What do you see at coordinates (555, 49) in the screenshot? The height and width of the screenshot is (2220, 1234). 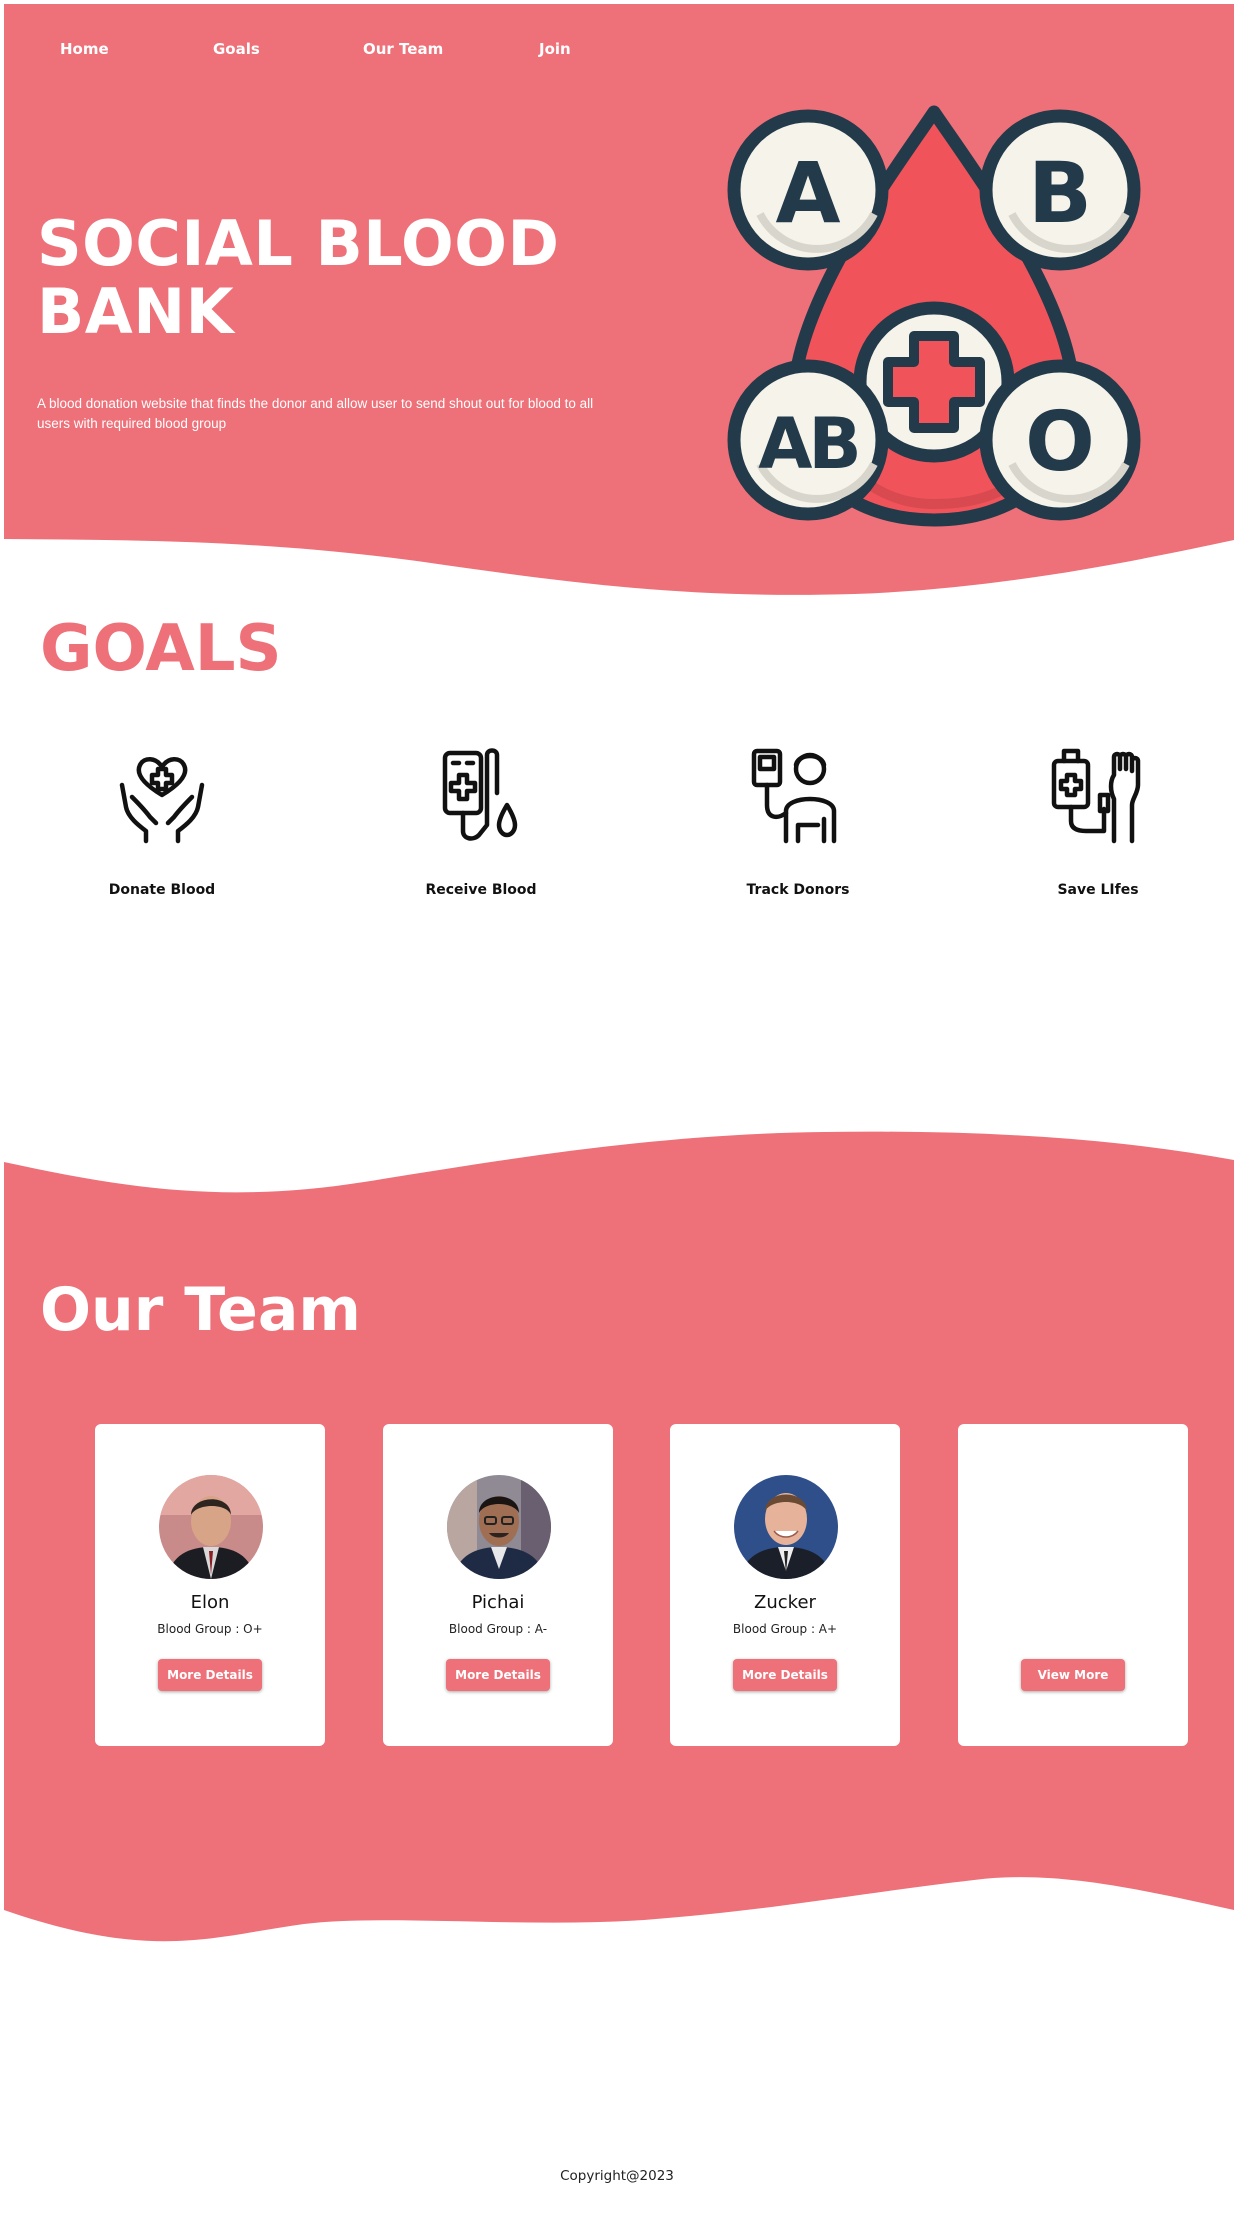 I see `nav-join-link: Join` at bounding box center [555, 49].